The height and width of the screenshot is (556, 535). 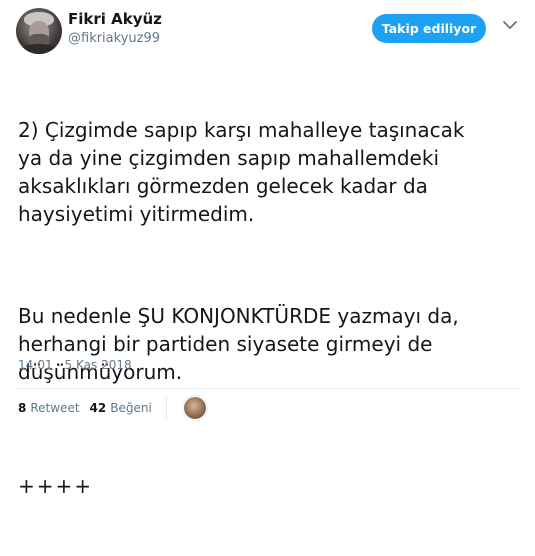 What do you see at coordinates (267, 388) in the screenshot?
I see `divider` at bounding box center [267, 388].